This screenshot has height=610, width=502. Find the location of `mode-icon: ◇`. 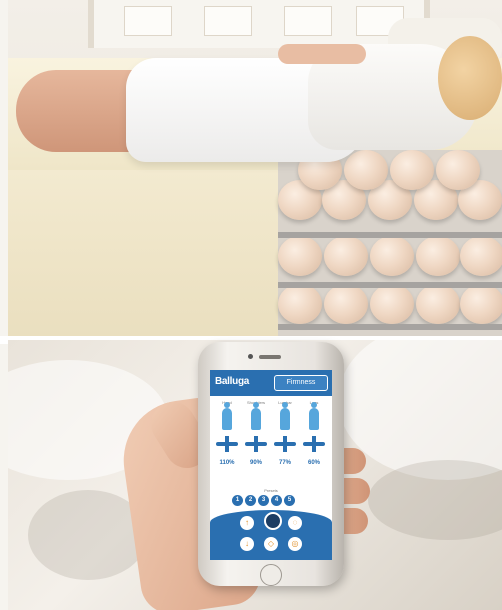

mode-icon: ◇ is located at coordinates (271, 544).